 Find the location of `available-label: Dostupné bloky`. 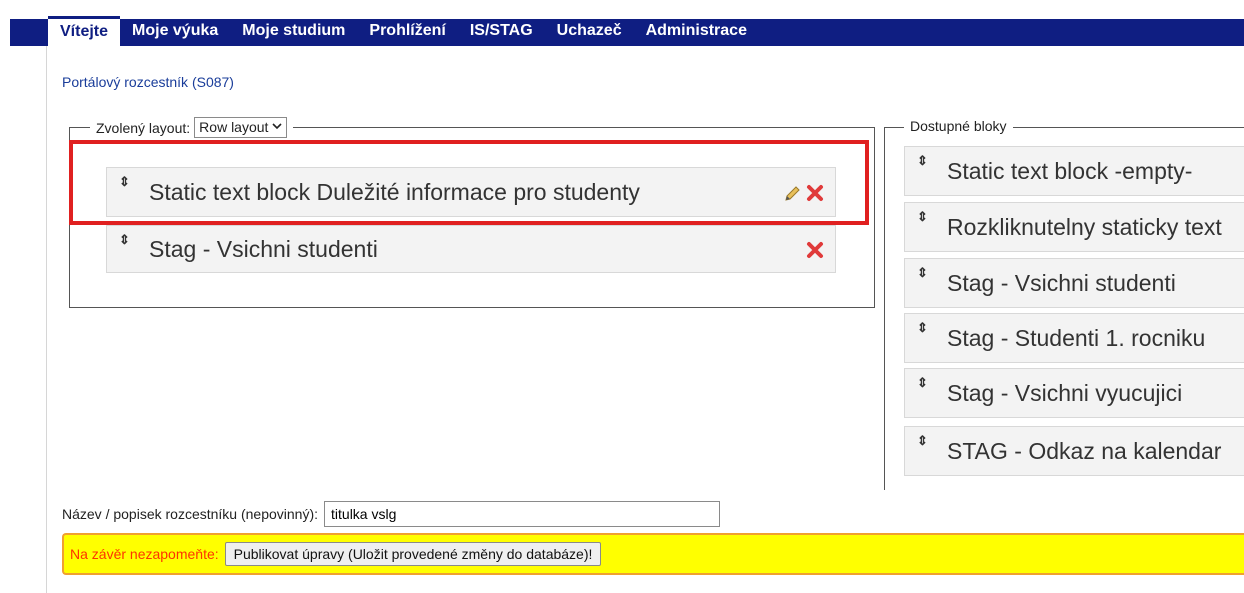

available-label: Dostupné bloky is located at coordinates (958, 126).